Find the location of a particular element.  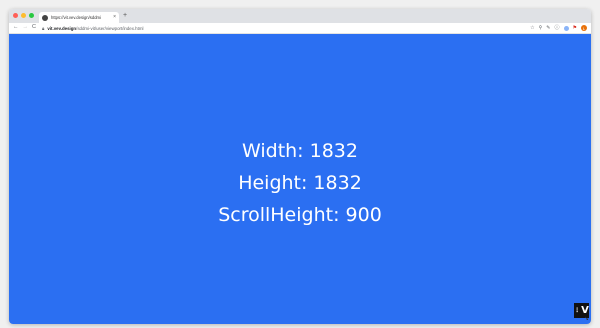

scroll-height-readout: ScrollHeight: 900 is located at coordinates (300, 215).